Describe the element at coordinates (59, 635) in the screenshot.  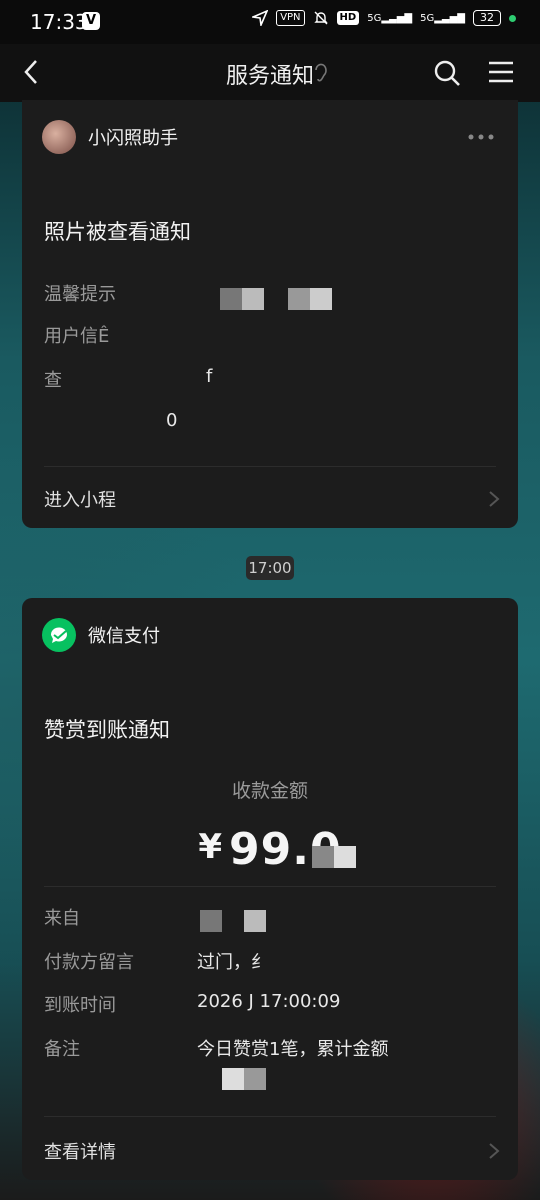
I see `wechat-pay-logo-icon` at that location.